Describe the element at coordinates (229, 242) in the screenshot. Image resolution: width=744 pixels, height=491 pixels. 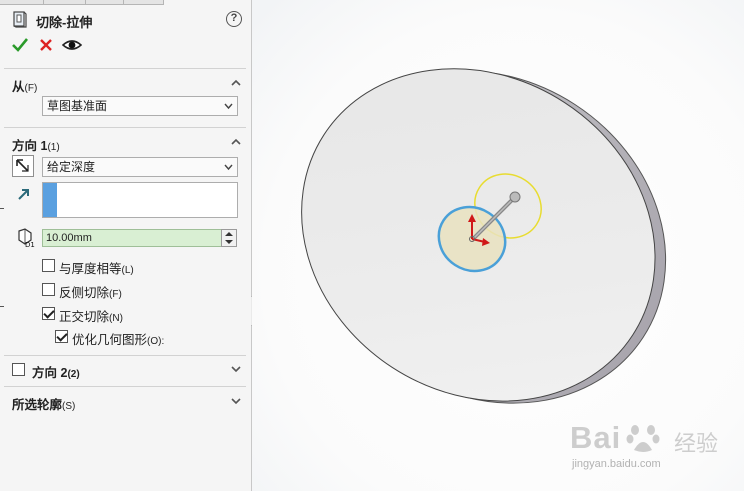
I see `spin-down-icon` at that location.